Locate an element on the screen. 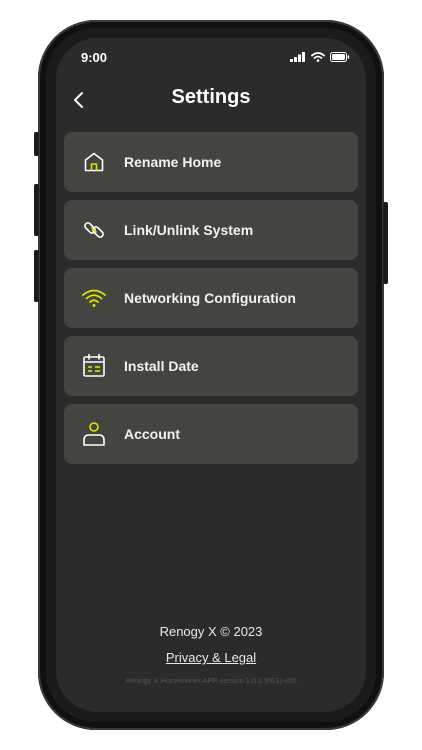 Image resolution: width=422 pixels, height=750 pixels. menu-item-label: Link/Unlink System is located at coordinates (189, 230).